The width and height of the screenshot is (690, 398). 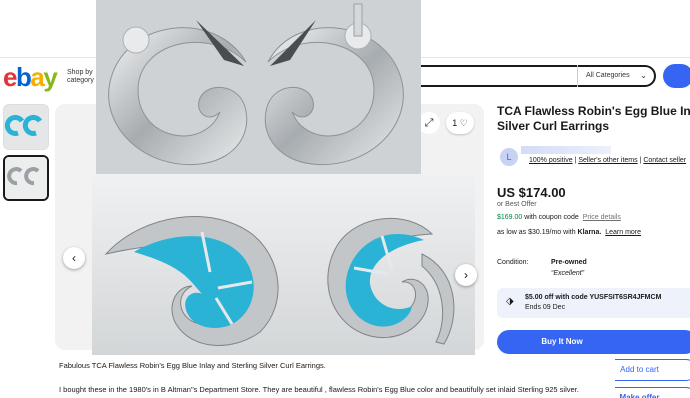 I want to click on previous-image-button: ‹, so click(x=74, y=258).